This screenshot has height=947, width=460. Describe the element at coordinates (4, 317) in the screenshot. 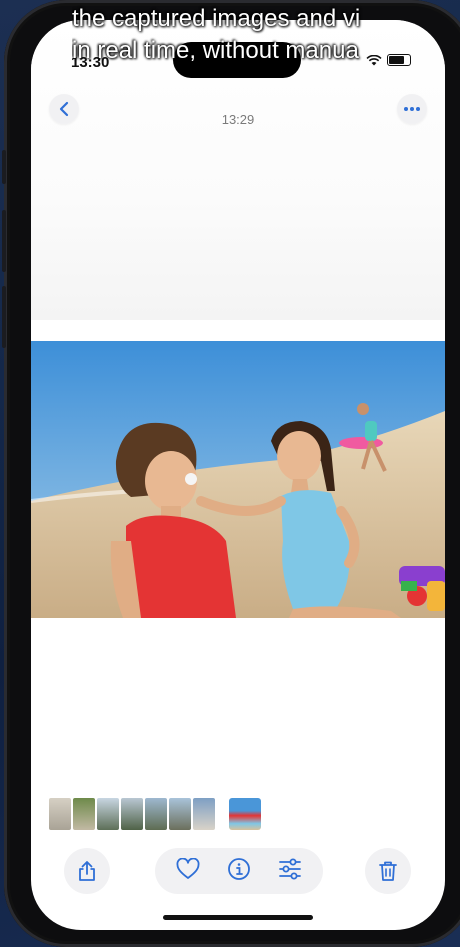

I see `volume-down-button` at that location.